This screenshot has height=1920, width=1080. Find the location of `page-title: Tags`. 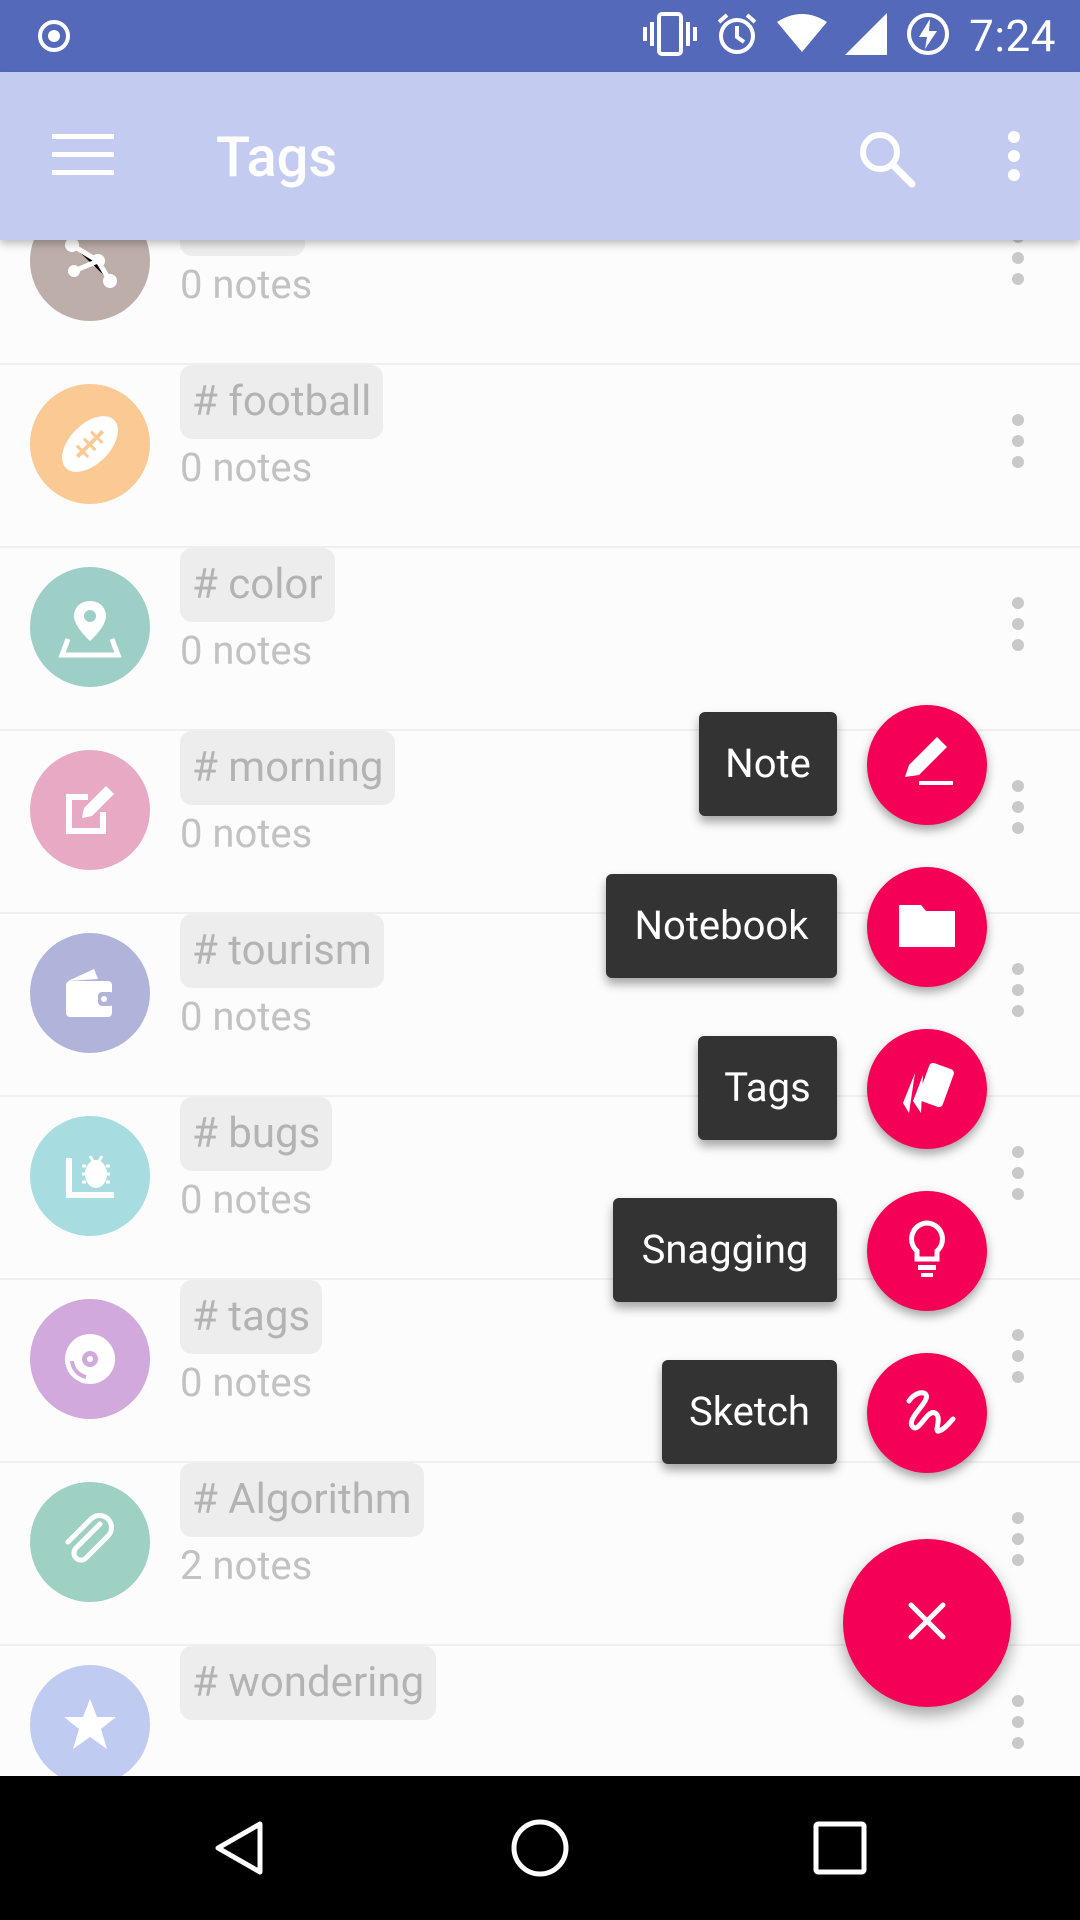

page-title: Tags is located at coordinates (277, 157).